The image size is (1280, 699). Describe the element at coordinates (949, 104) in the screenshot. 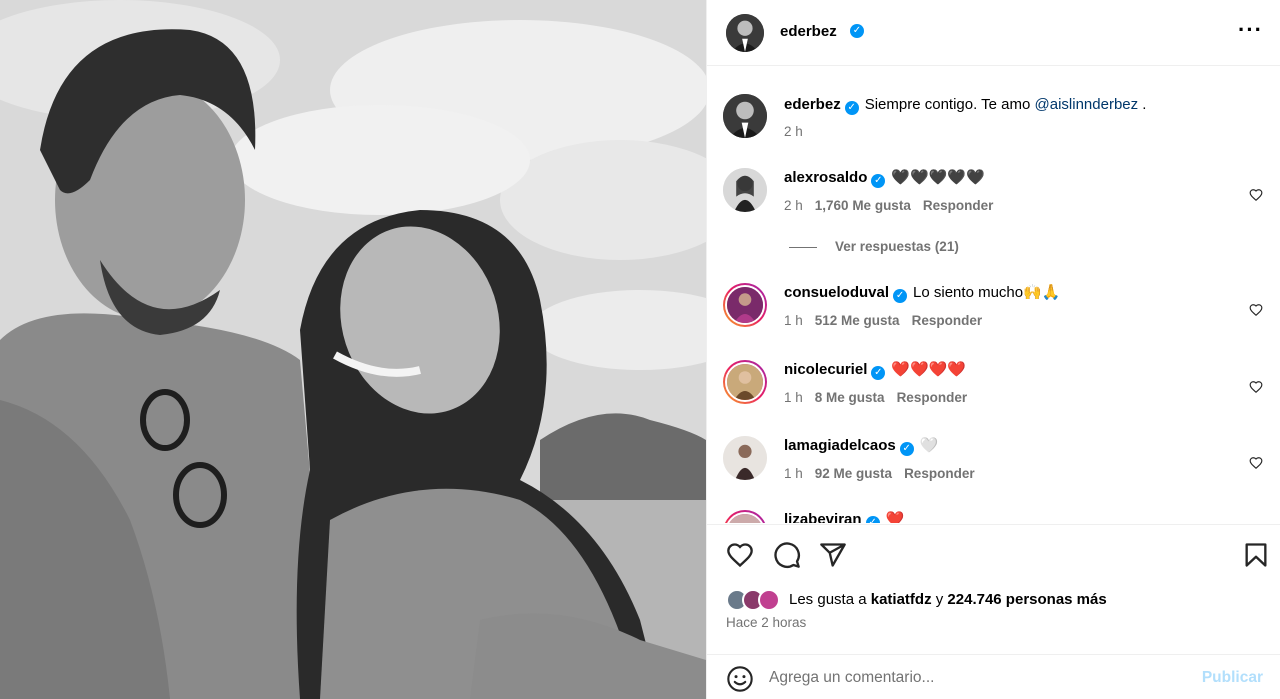

I see `caption-text: Siempre contigo. Te amo` at that location.